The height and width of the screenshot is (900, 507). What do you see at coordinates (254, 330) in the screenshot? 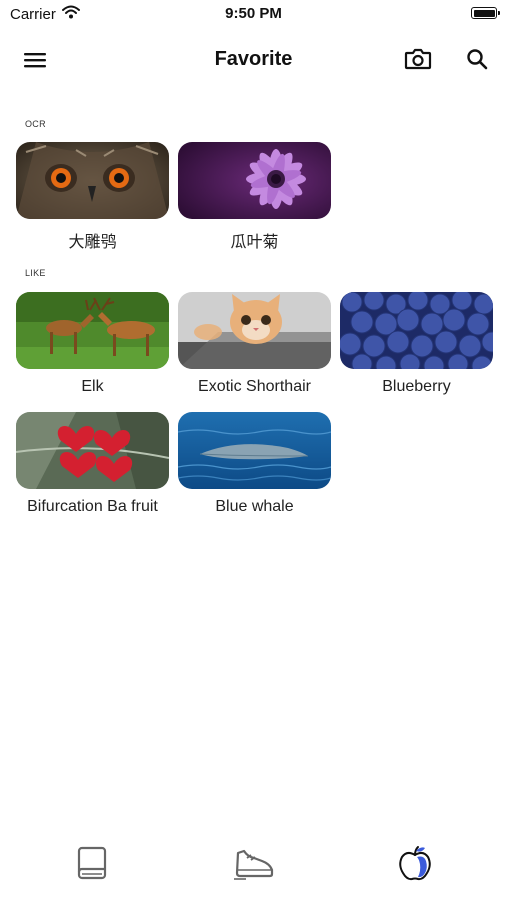
I see `cat-image` at bounding box center [254, 330].